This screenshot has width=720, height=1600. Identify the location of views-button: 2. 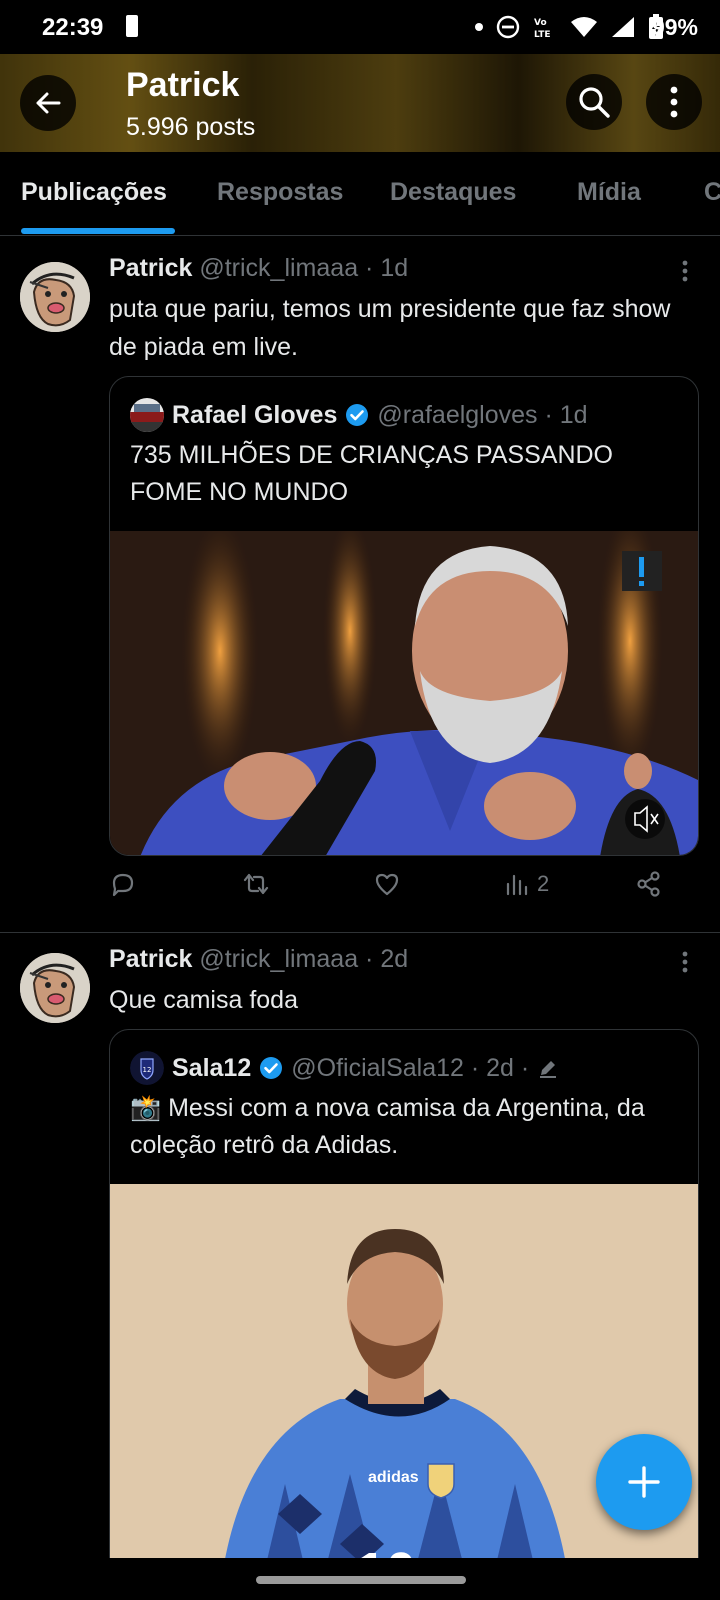
(527, 884).